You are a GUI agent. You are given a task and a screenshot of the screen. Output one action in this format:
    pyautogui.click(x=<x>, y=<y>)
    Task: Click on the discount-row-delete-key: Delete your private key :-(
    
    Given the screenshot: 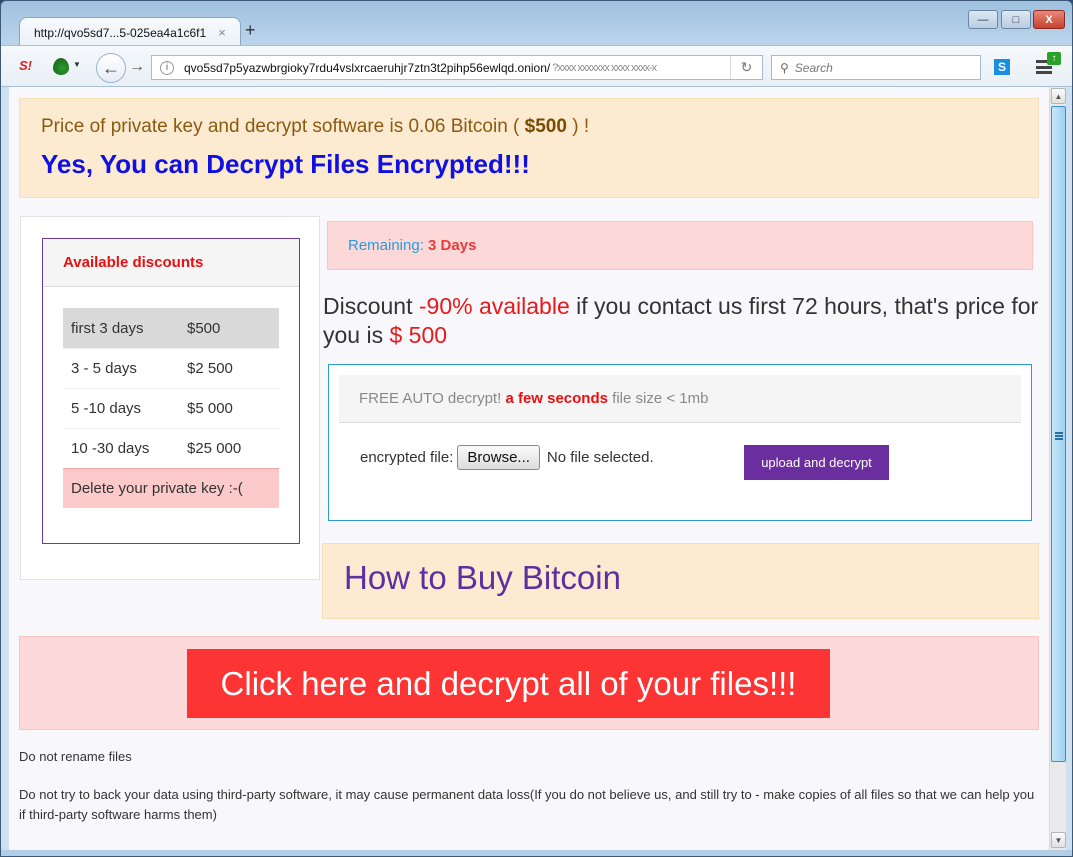 What is the action you would take?
    pyautogui.click(x=171, y=488)
    